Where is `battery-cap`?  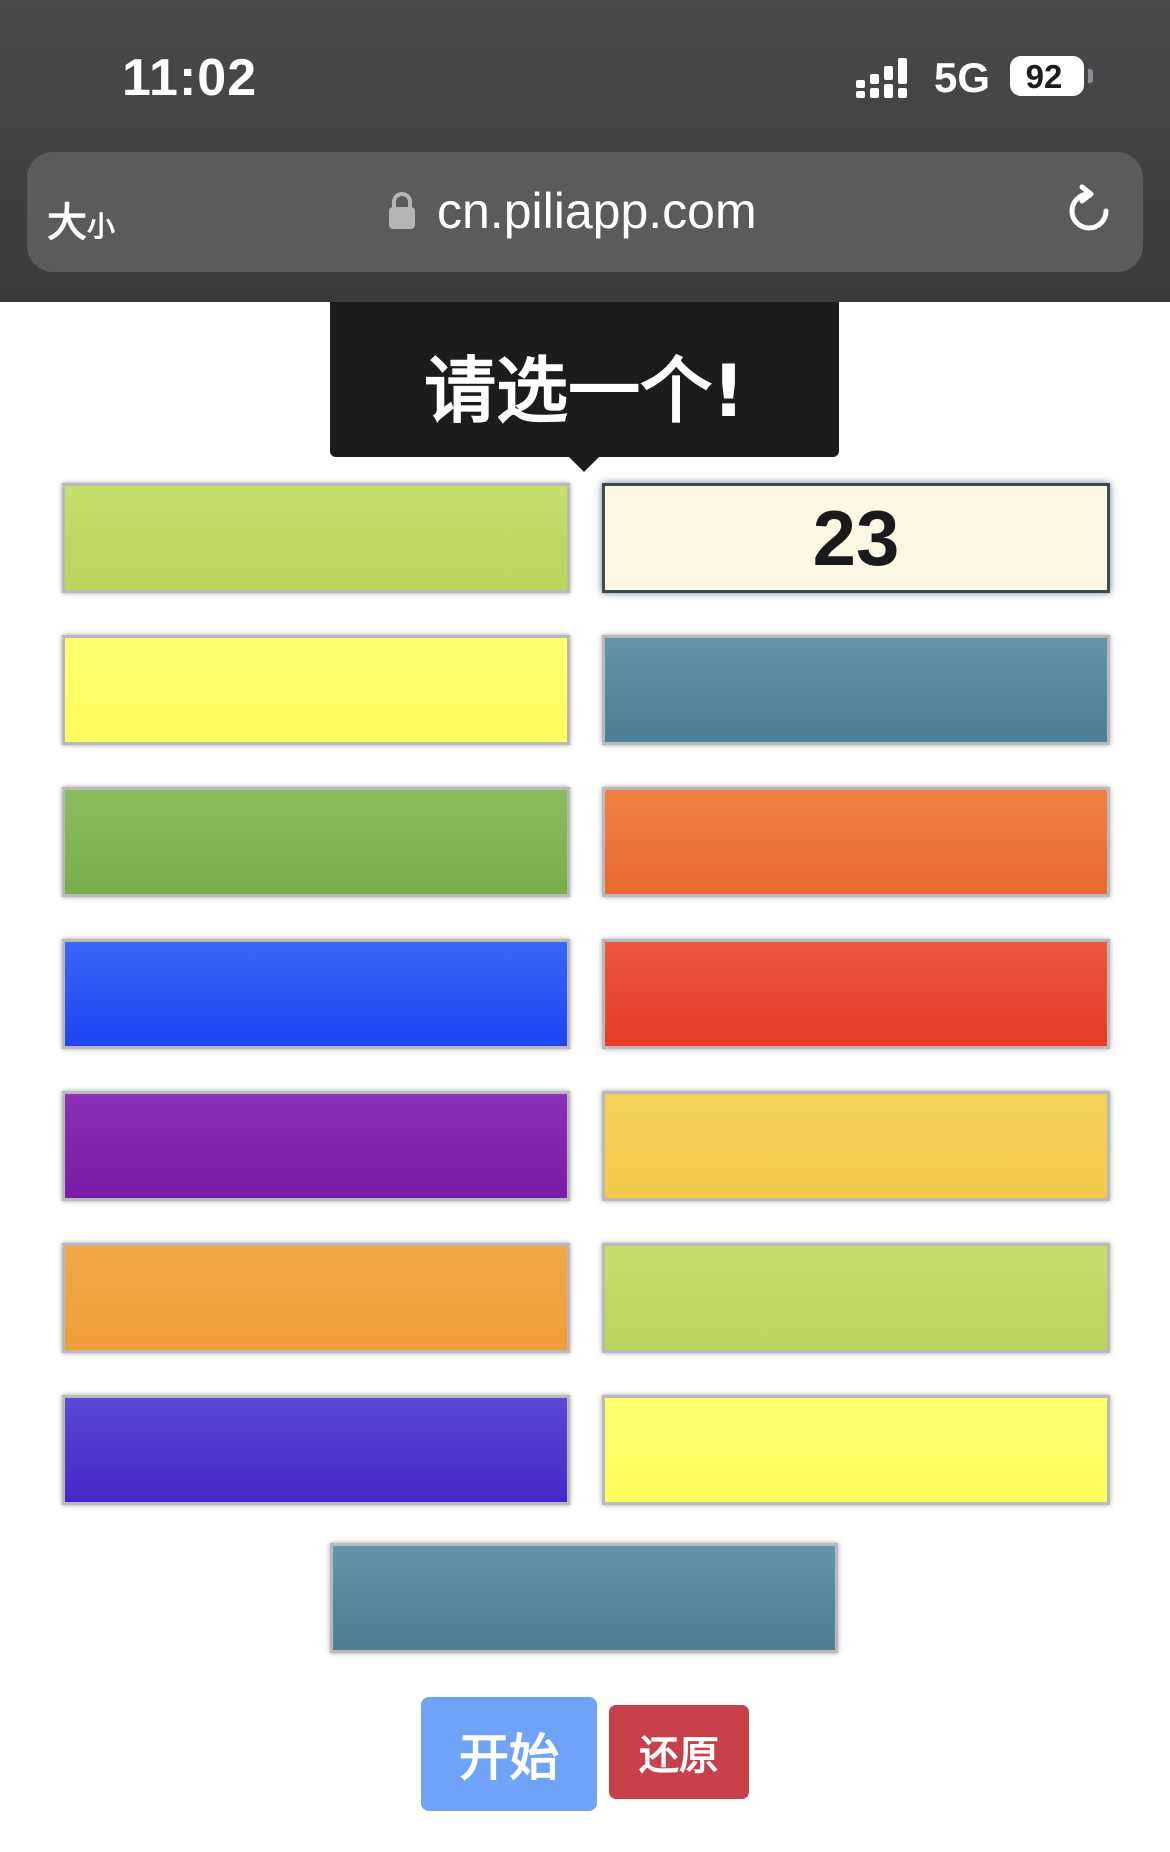
battery-cap is located at coordinates (1090, 76).